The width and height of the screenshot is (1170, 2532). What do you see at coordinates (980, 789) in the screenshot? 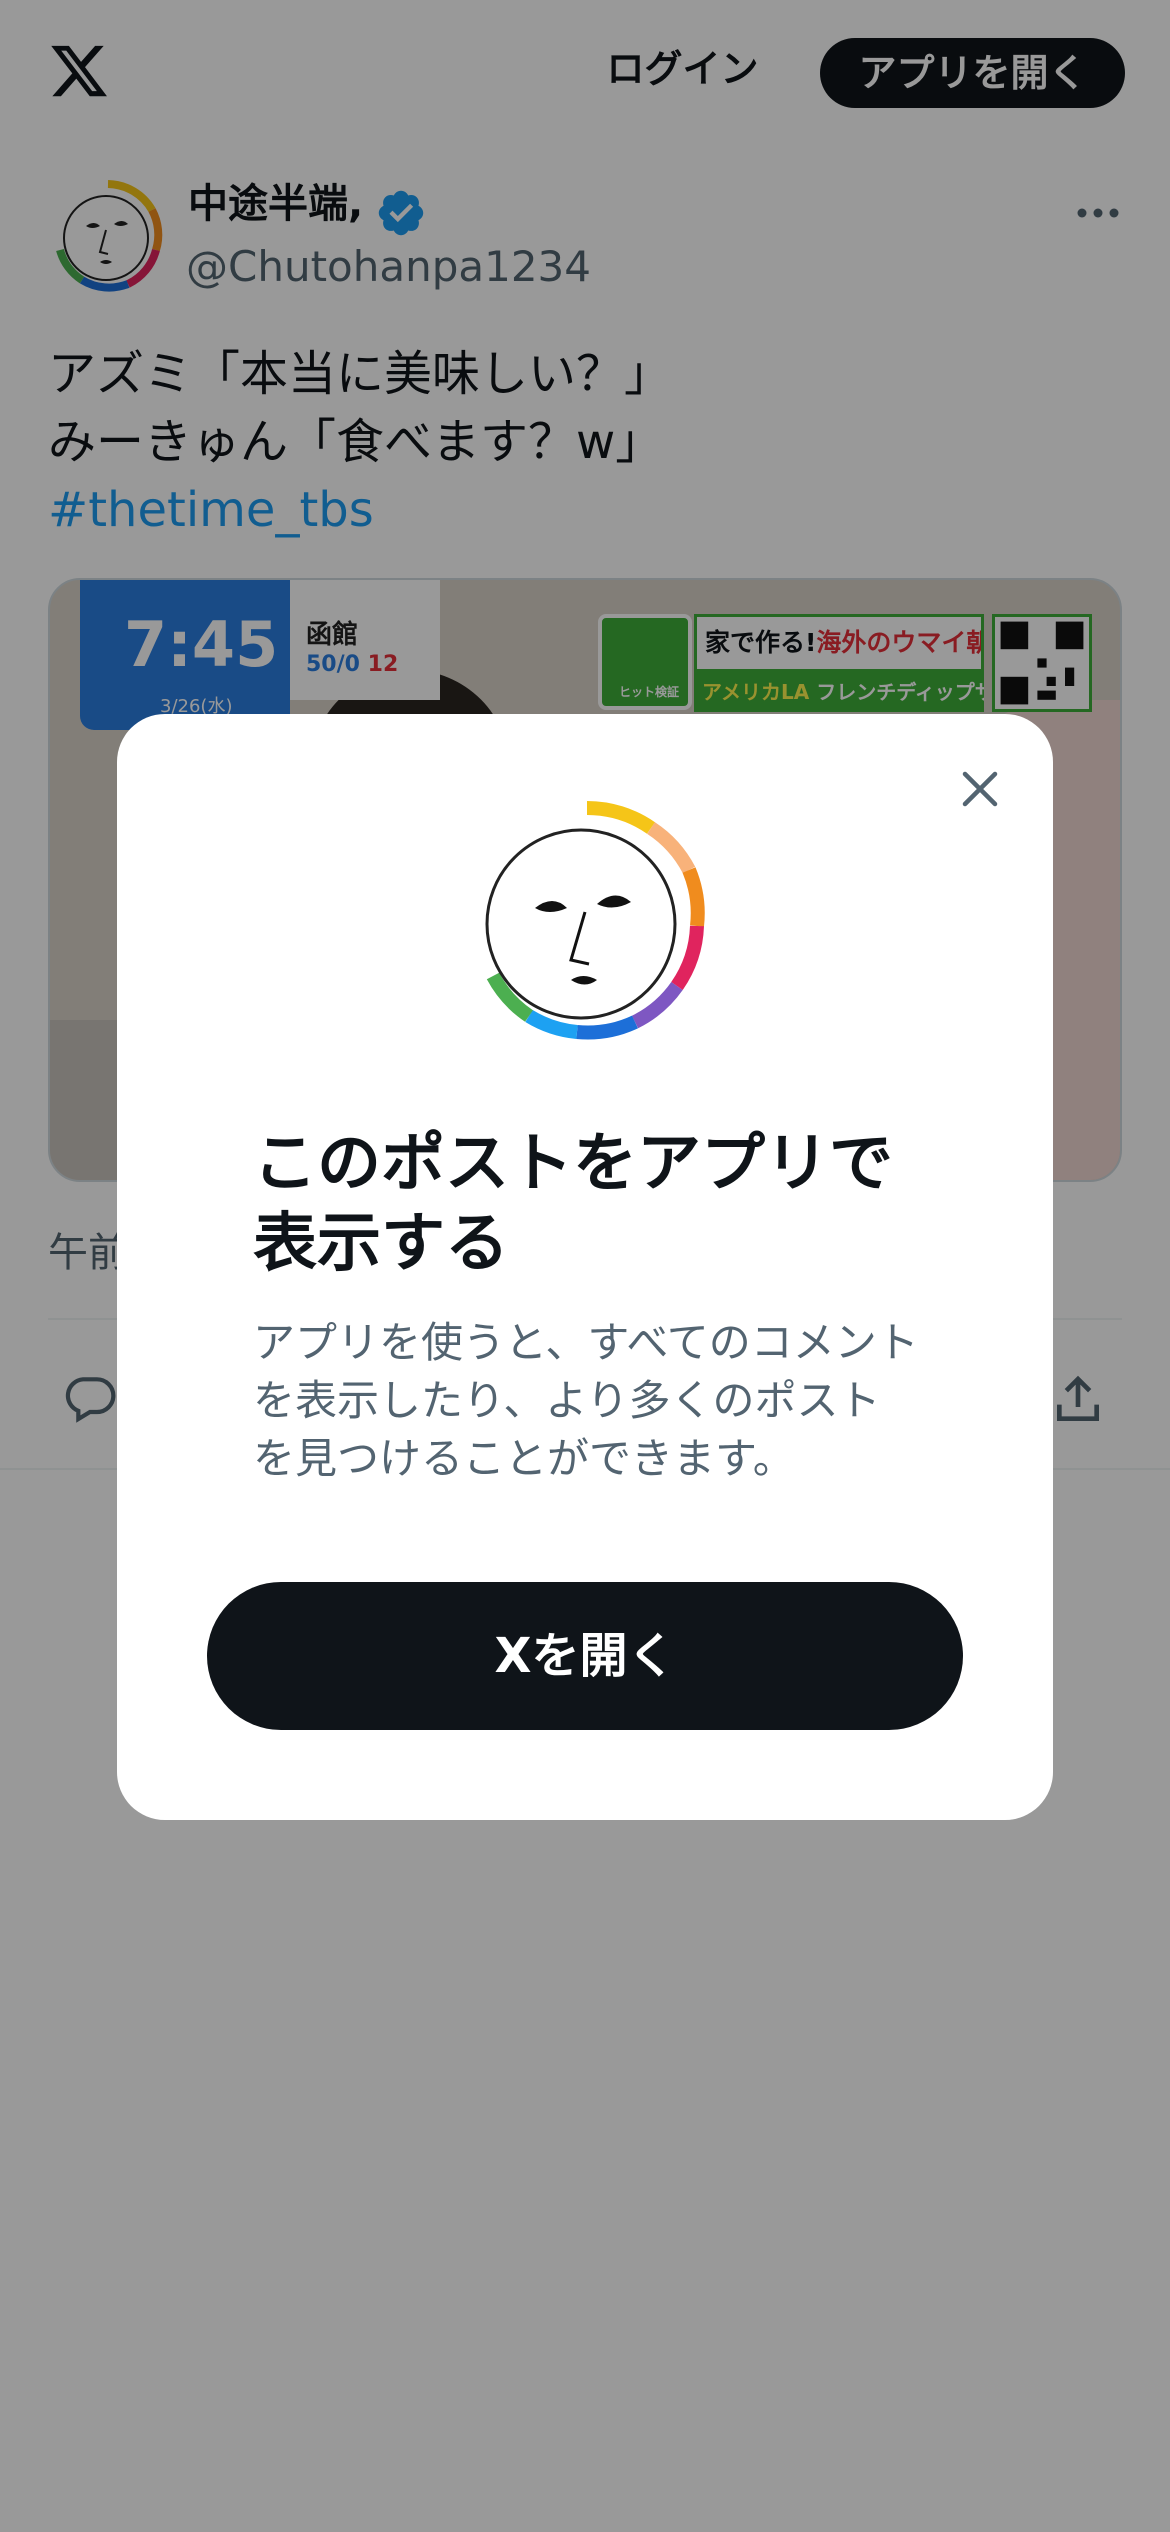
I see `close-icon` at bounding box center [980, 789].